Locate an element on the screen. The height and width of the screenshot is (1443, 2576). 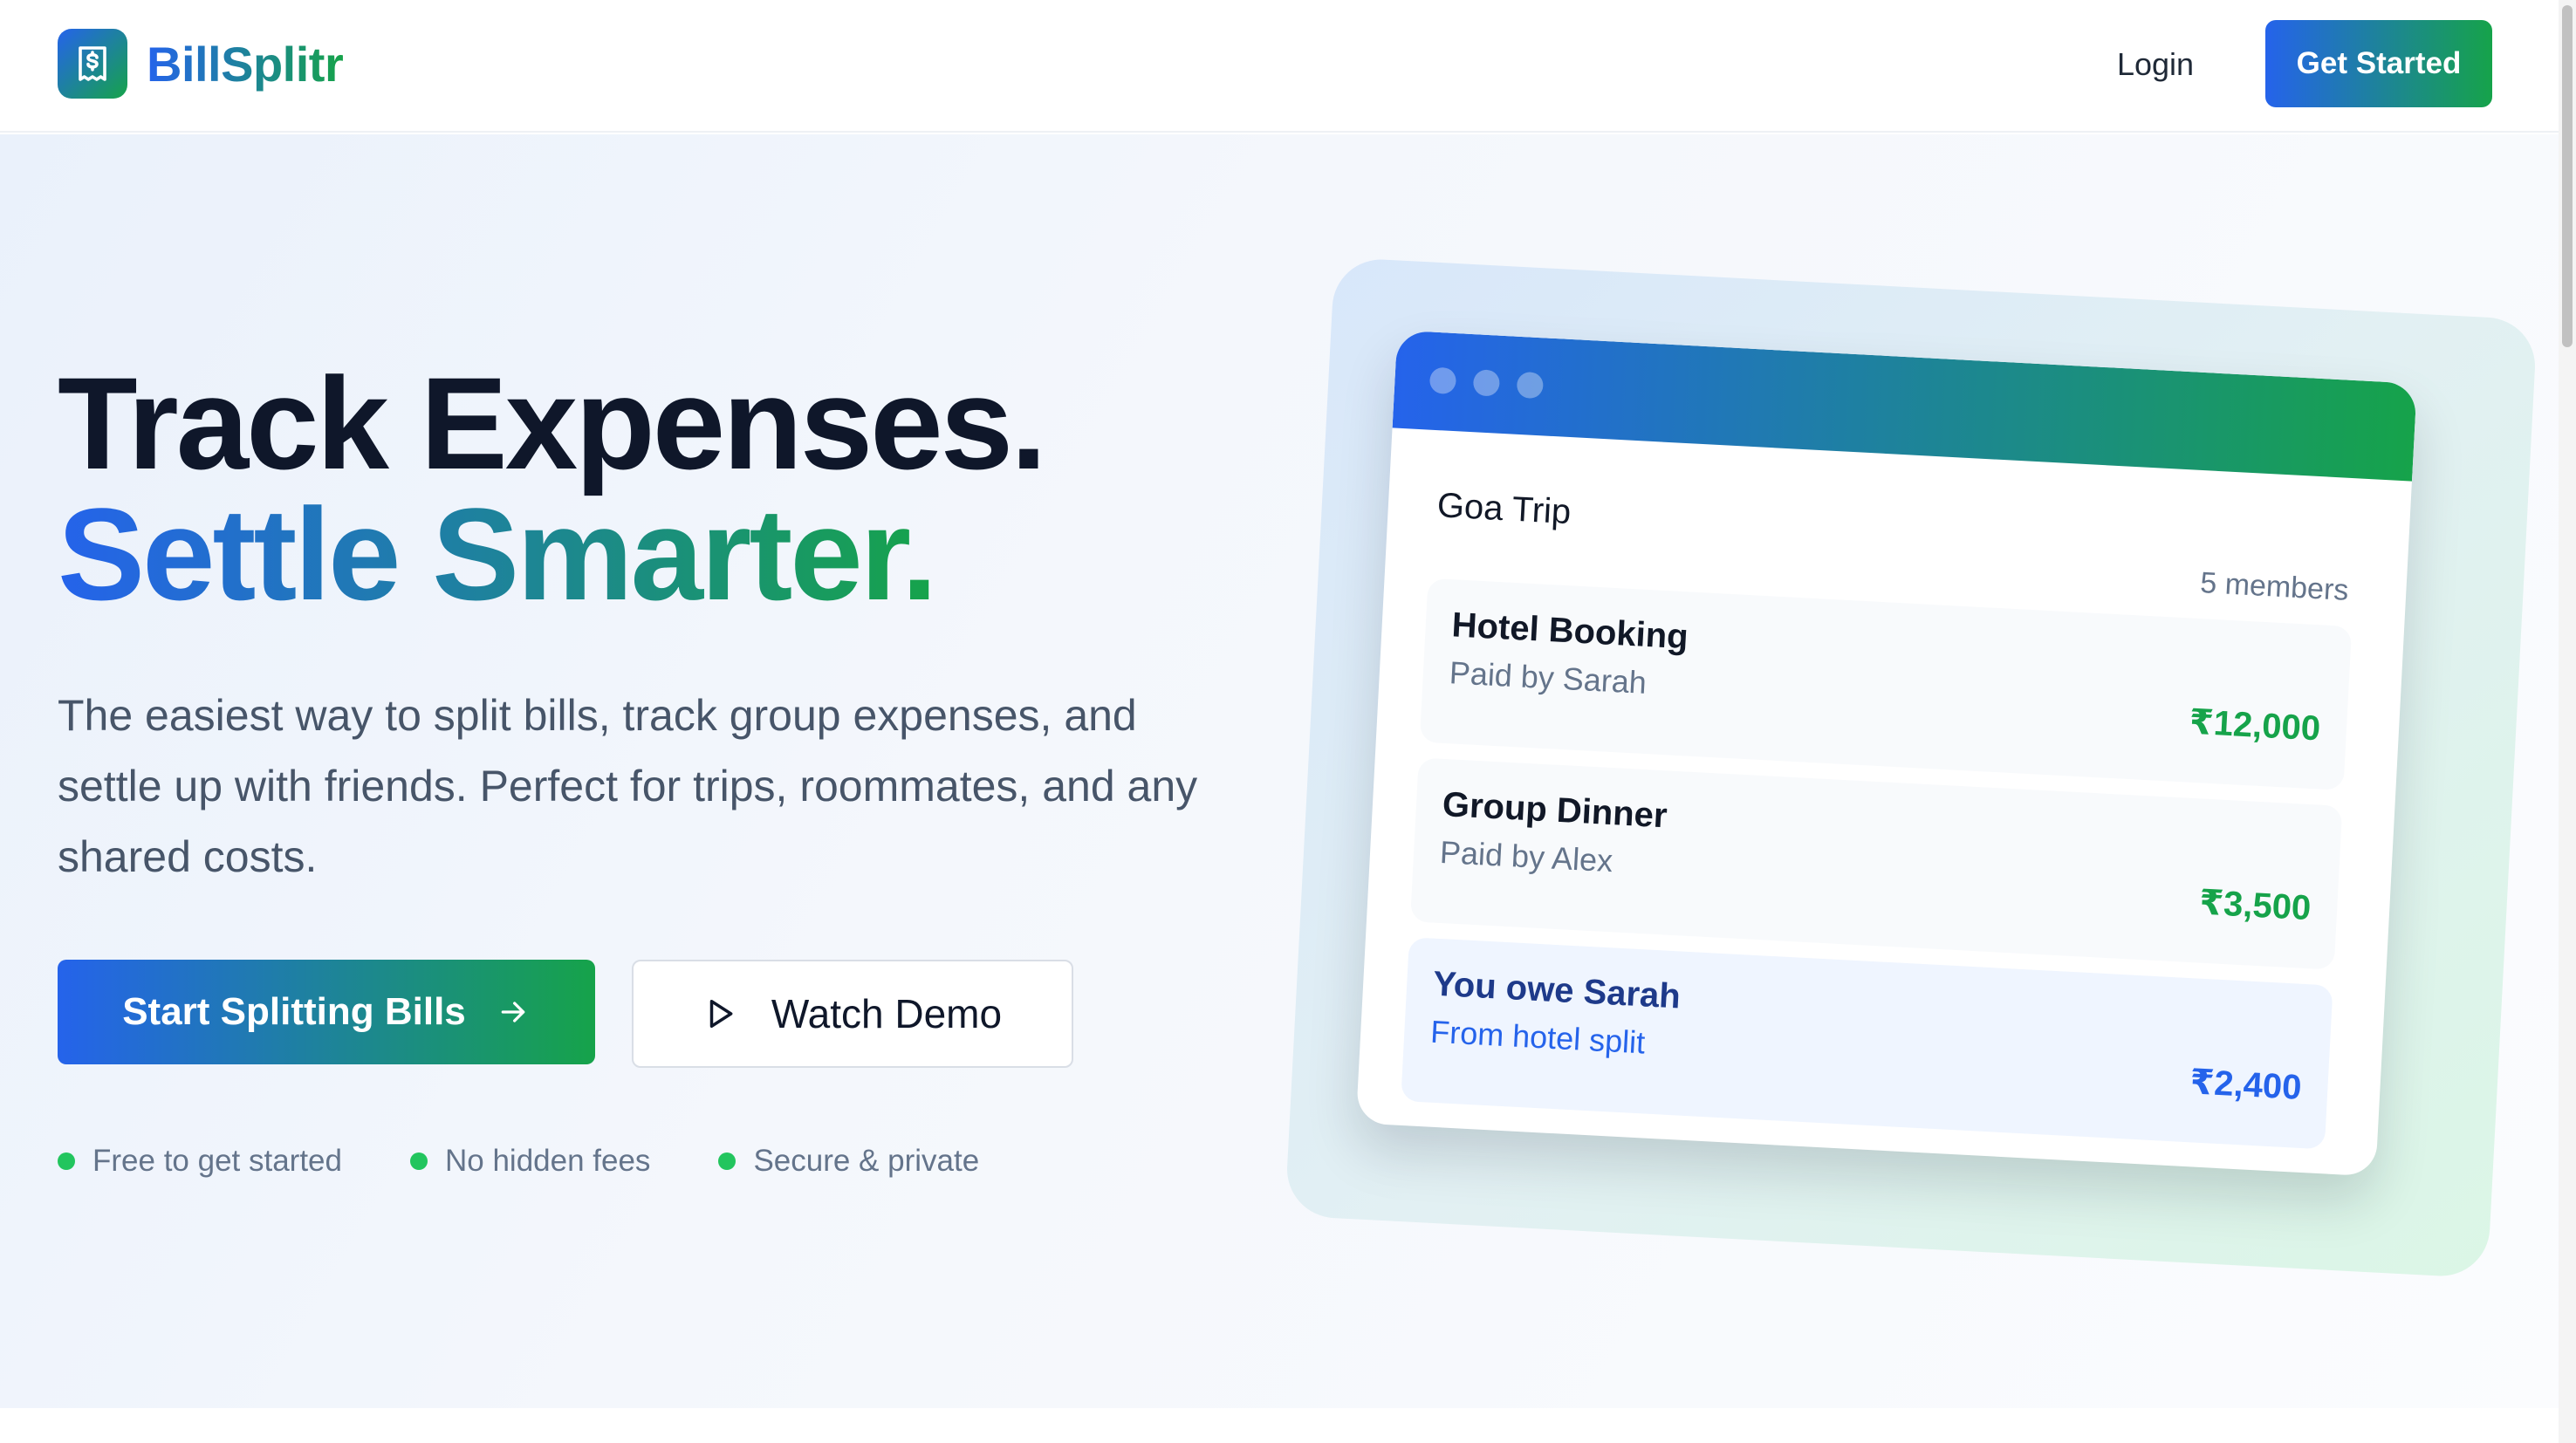
feature-label: Secure & private is located at coordinates (867, 1161).